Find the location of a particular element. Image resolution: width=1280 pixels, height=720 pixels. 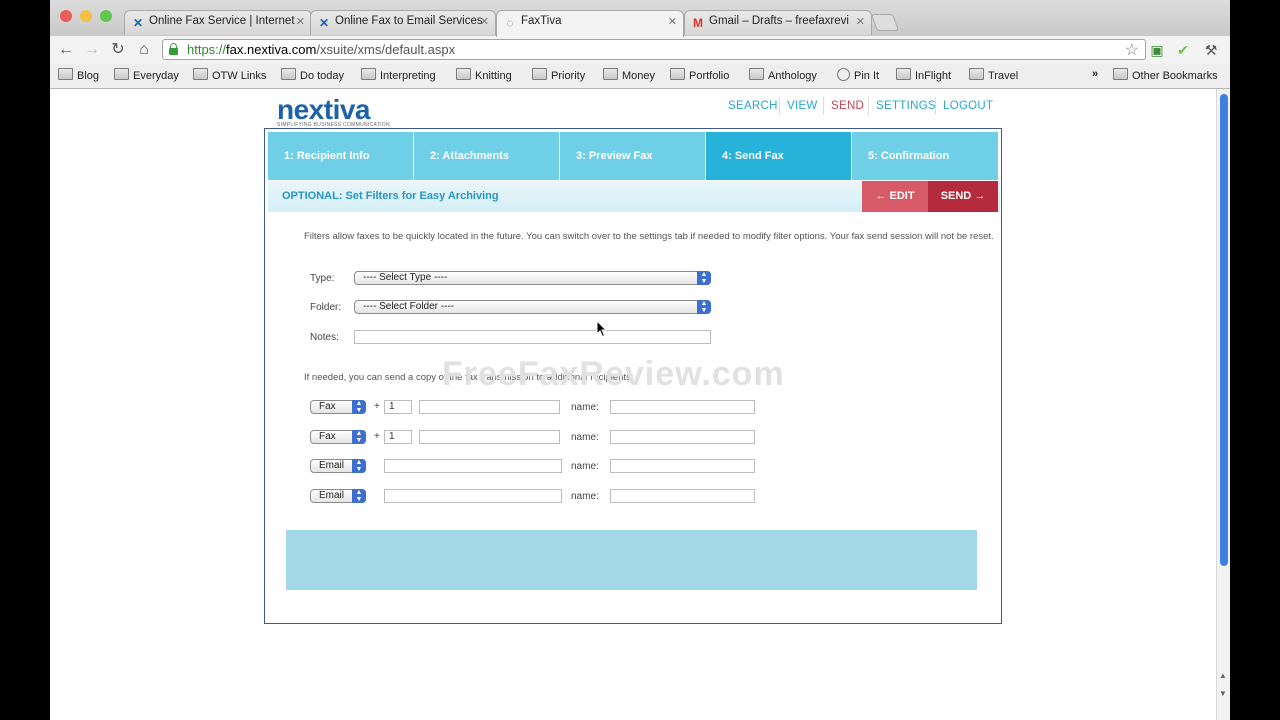

nextiva-x-icon: ✕ is located at coordinates (324, 23).